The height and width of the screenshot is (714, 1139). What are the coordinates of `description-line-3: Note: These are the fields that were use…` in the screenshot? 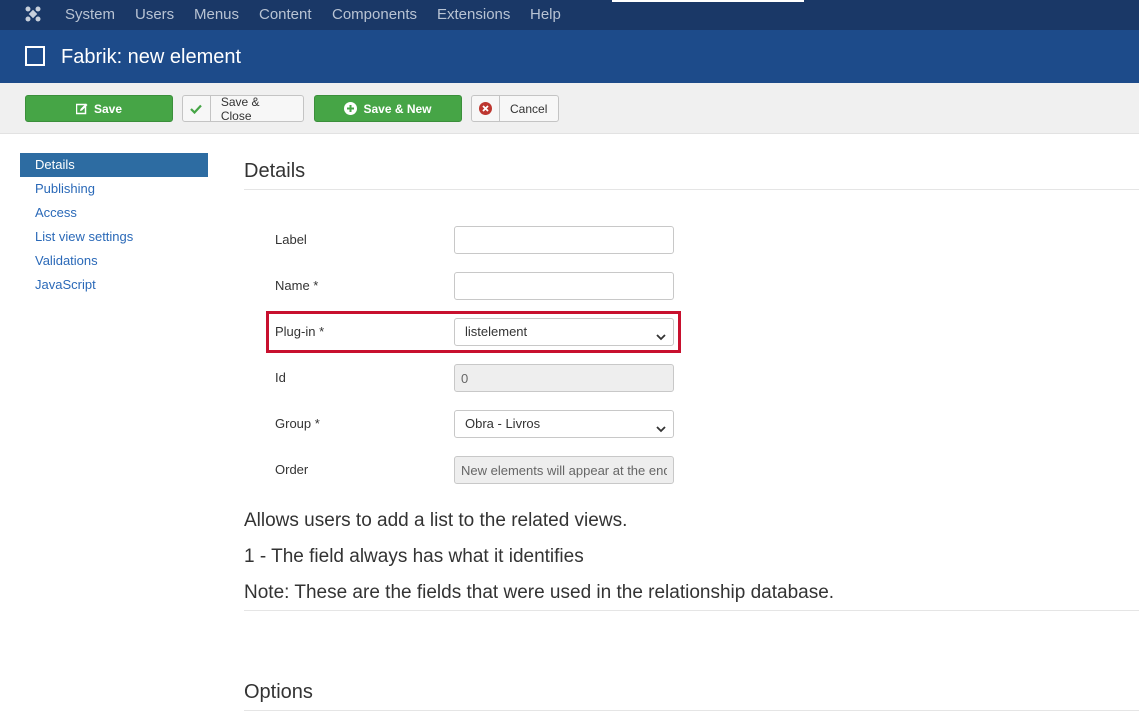 It's located at (539, 592).